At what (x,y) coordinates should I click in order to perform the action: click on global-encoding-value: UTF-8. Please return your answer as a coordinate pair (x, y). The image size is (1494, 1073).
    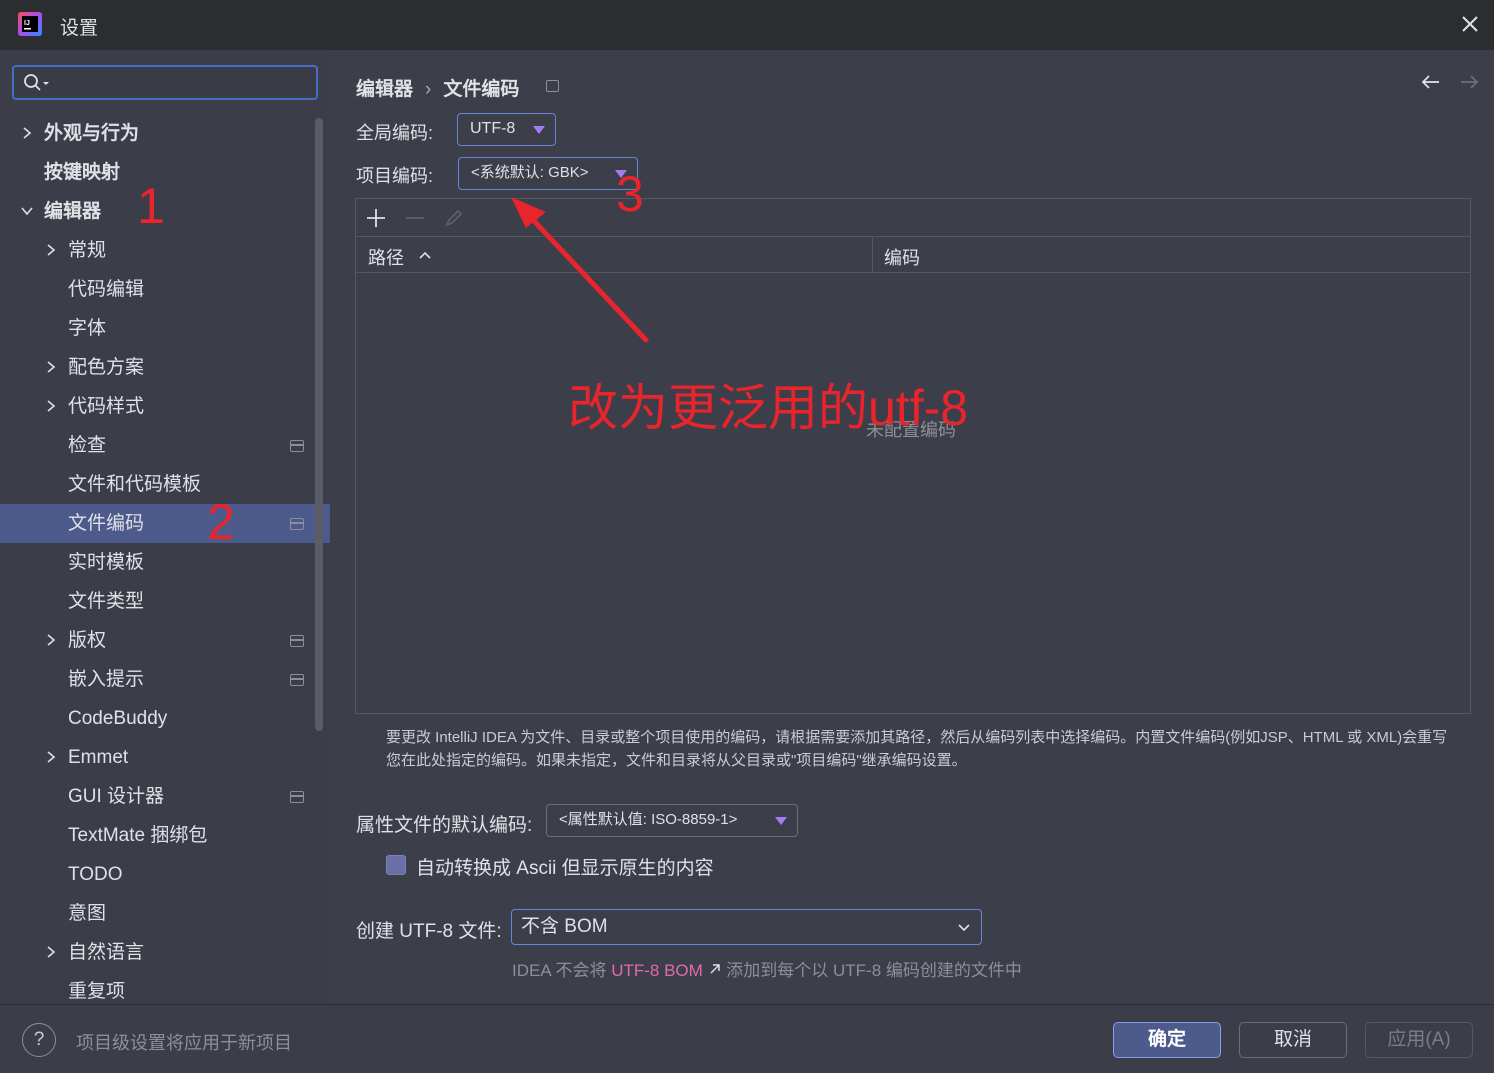
    Looking at the image, I should click on (493, 128).